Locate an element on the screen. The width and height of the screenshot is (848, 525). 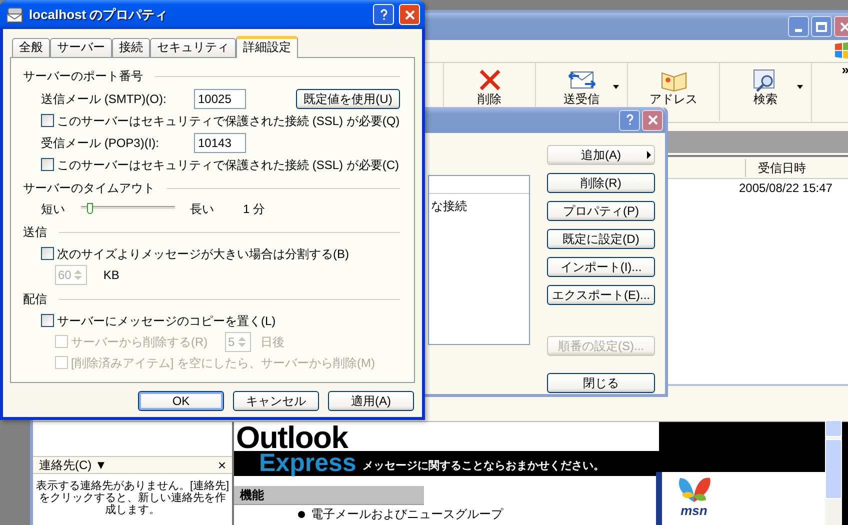
logo-express: Express is located at coordinates (307, 463).